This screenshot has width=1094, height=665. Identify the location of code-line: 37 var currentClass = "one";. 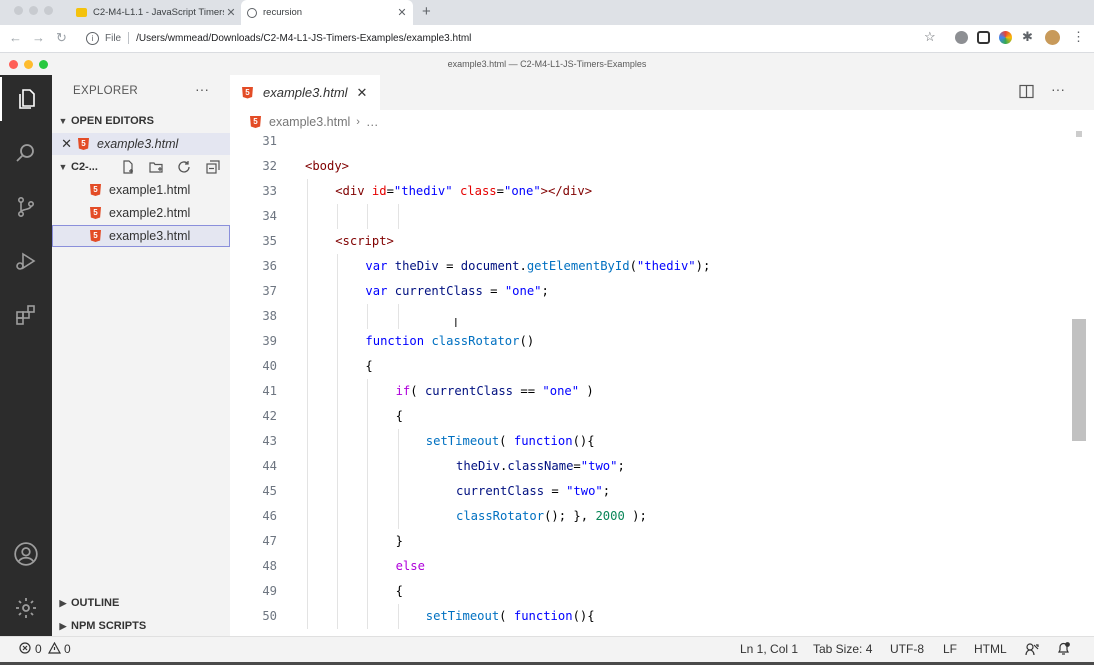
(650, 291).